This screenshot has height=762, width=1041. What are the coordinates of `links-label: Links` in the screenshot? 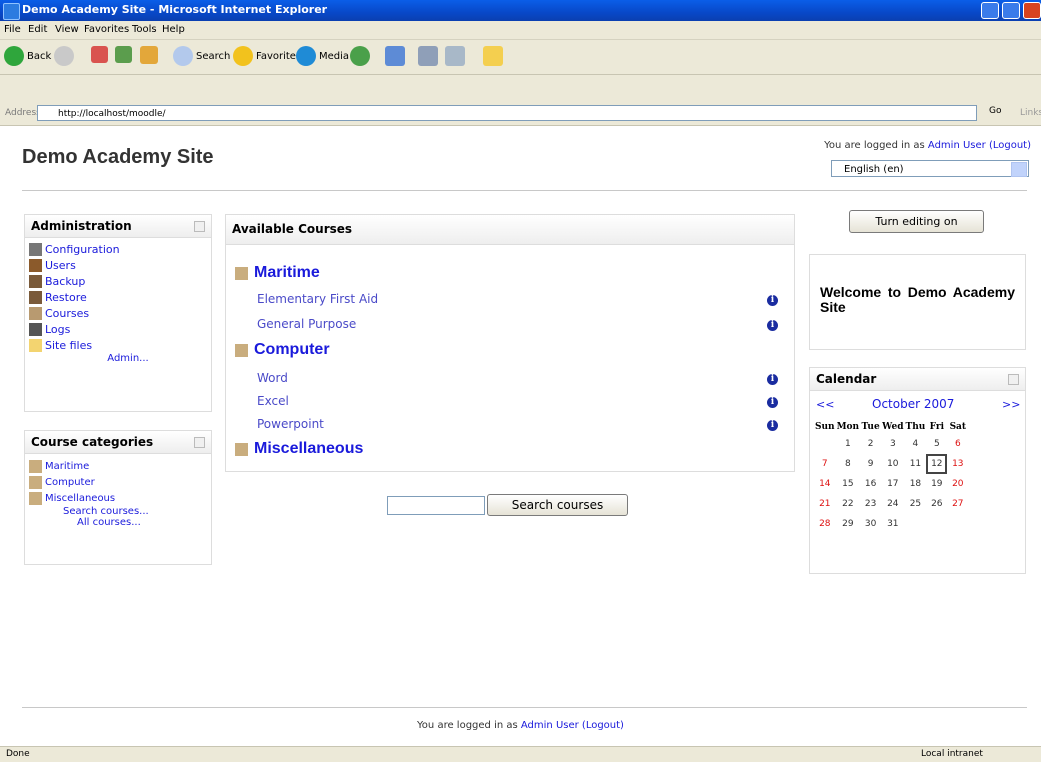 It's located at (1030, 113).